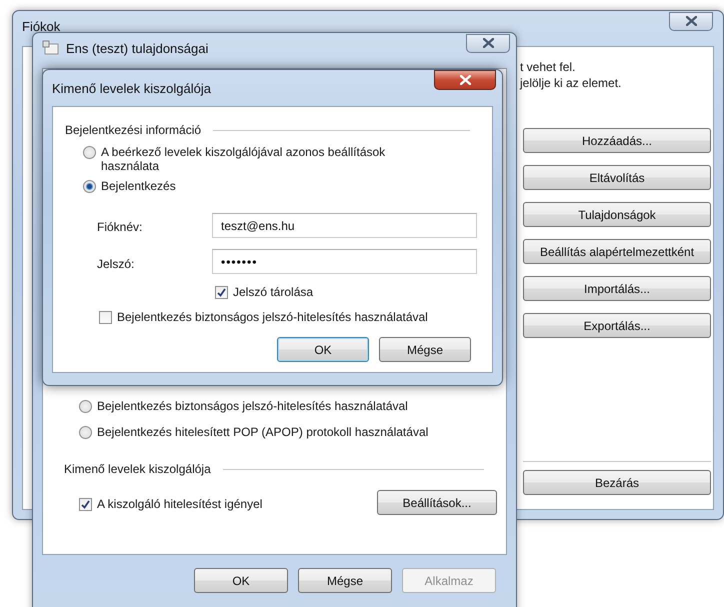  What do you see at coordinates (115, 264) in the screenshot?
I see `field-label: Jelszó:` at bounding box center [115, 264].